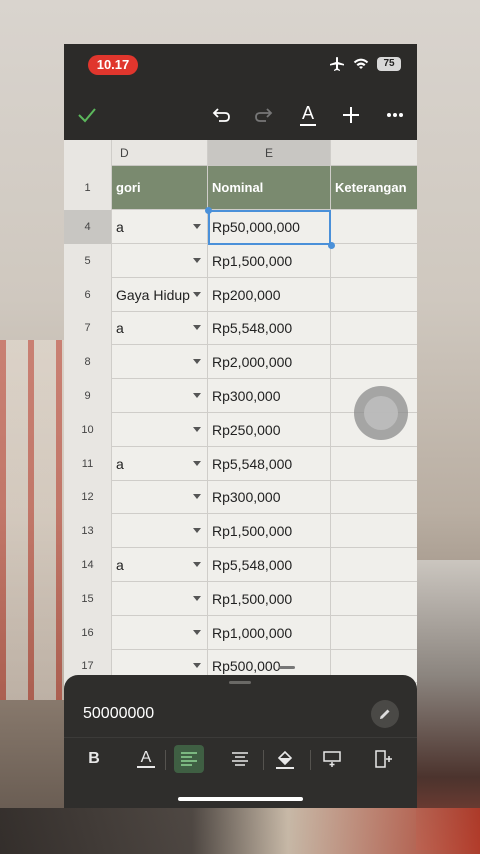  I want to click on align-center-icon, so click(240, 759).